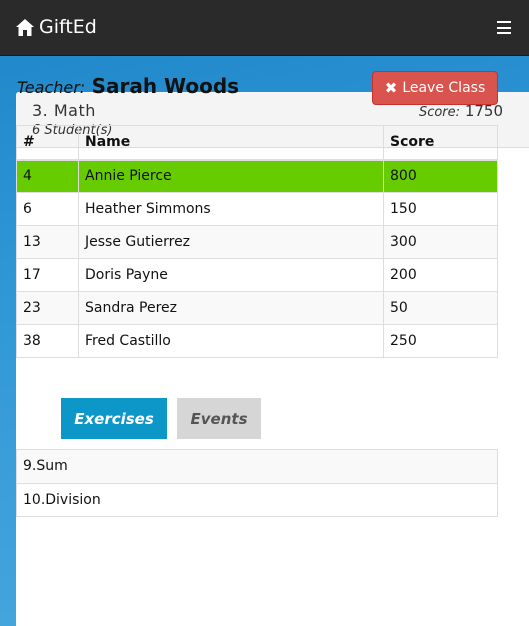  What do you see at coordinates (47, 275) in the screenshot?
I see `student-number: 17` at bounding box center [47, 275].